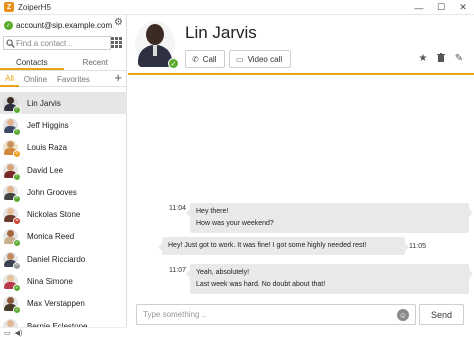 The image size is (474, 337). What do you see at coordinates (177, 270) in the screenshot?
I see `message-time: 11:07` at bounding box center [177, 270].